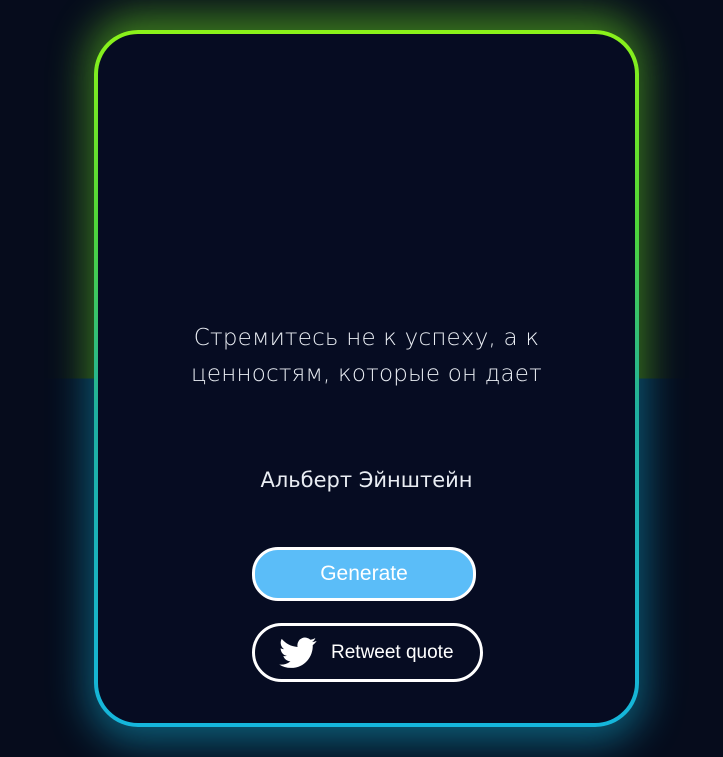 Image resolution: width=723 pixels, height=757 pixels. I want to click on generate-button-label: Generate, so click(364, 573).